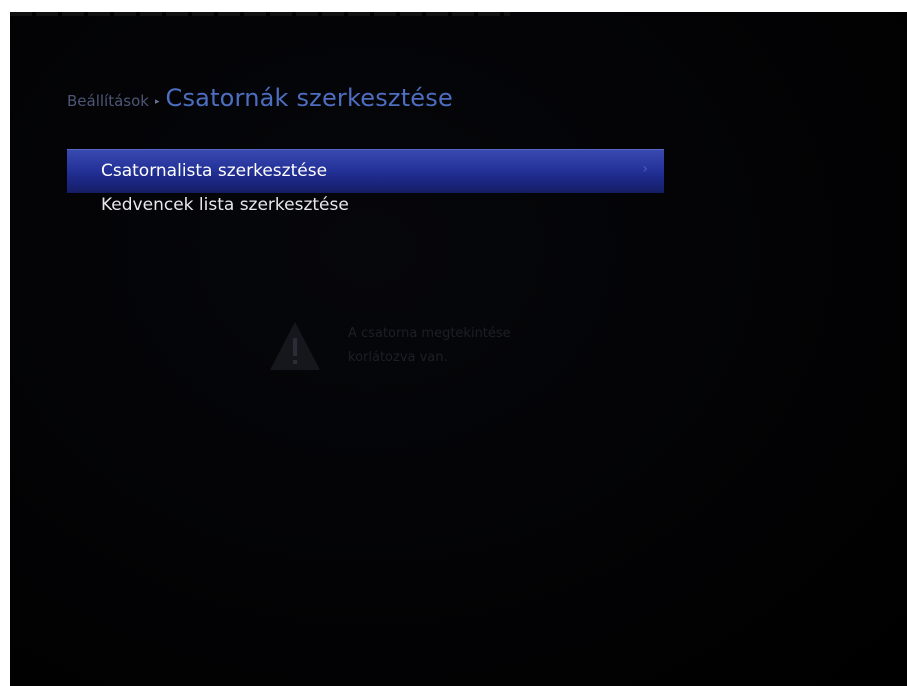  I want to click on warning-text: A csatorna megtekintése korlátozva van., so click(429, 346).